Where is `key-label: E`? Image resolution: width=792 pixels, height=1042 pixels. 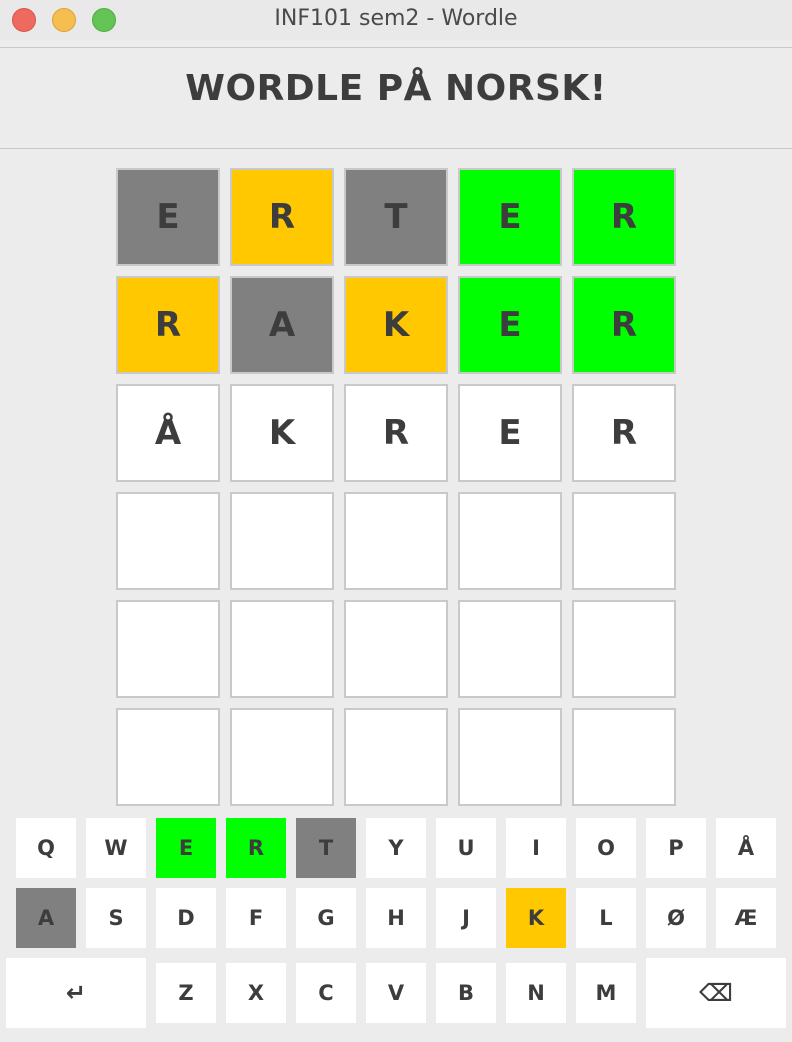 key-label: E is located at coordinates (186, 848).